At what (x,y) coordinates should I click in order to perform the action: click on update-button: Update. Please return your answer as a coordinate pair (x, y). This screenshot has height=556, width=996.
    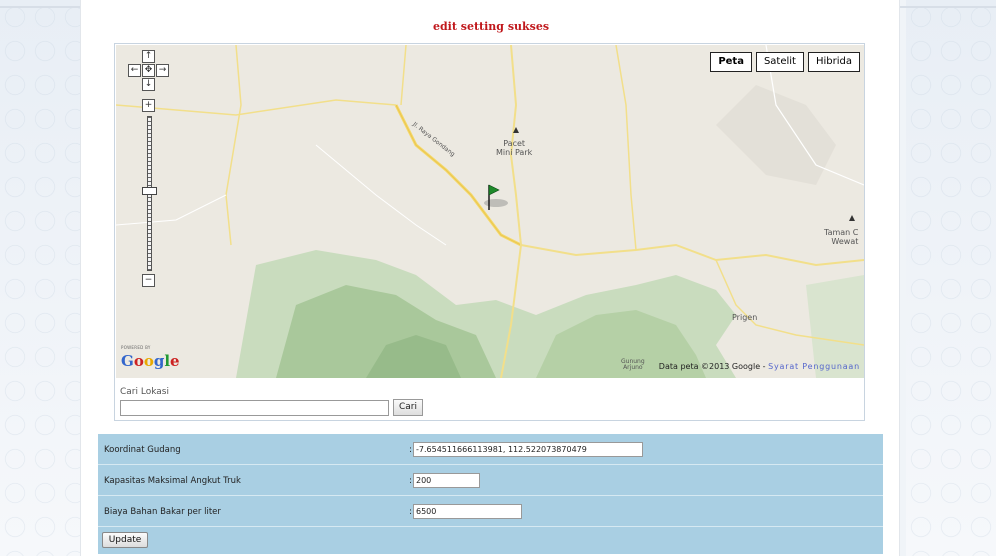
    Looking at the image, I should click on (125, 540).